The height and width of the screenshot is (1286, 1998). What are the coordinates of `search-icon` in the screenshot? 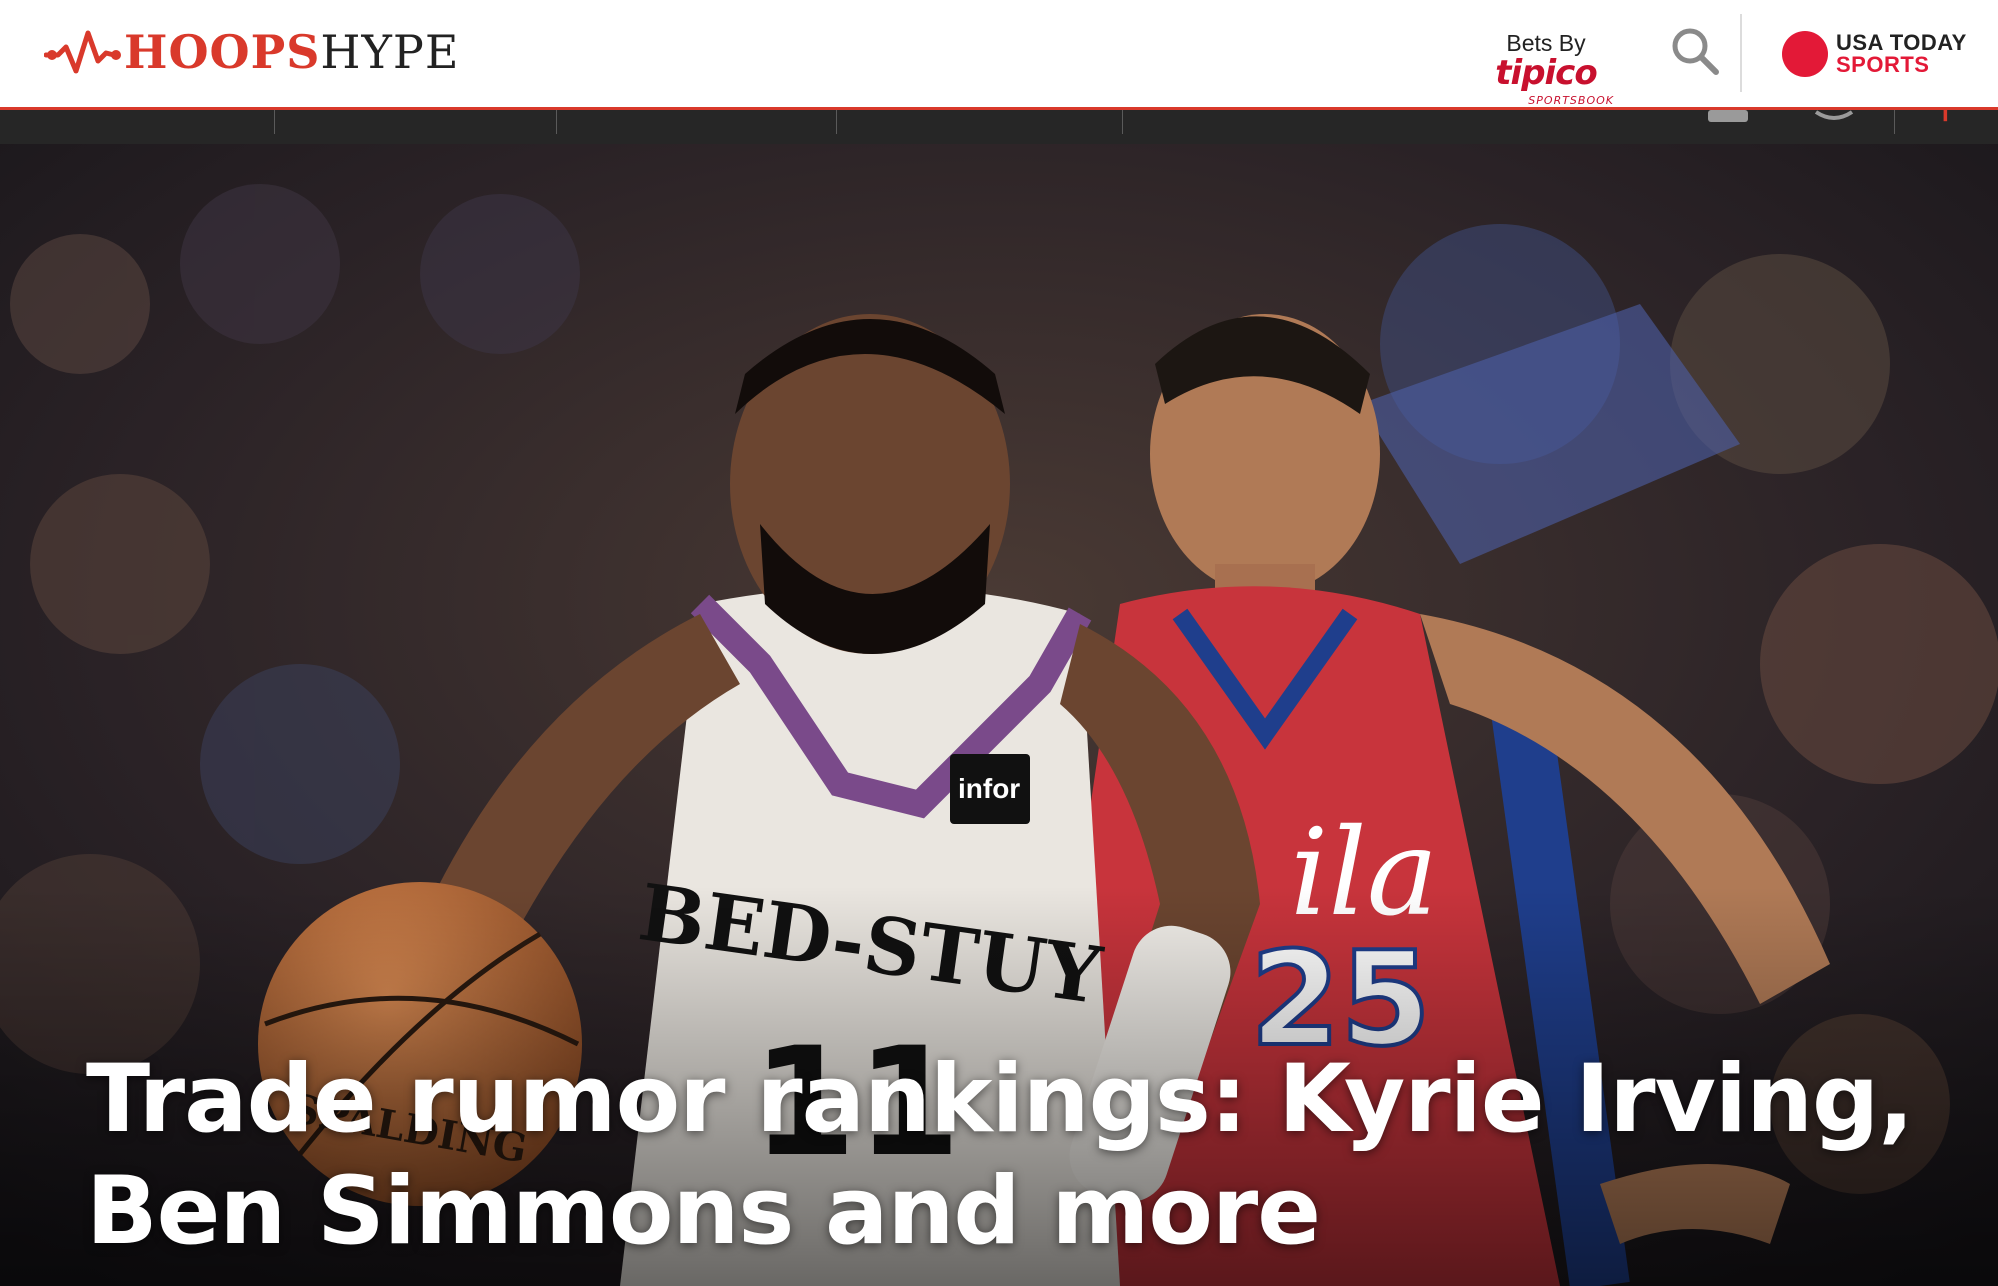 It's located at (1695, 51).